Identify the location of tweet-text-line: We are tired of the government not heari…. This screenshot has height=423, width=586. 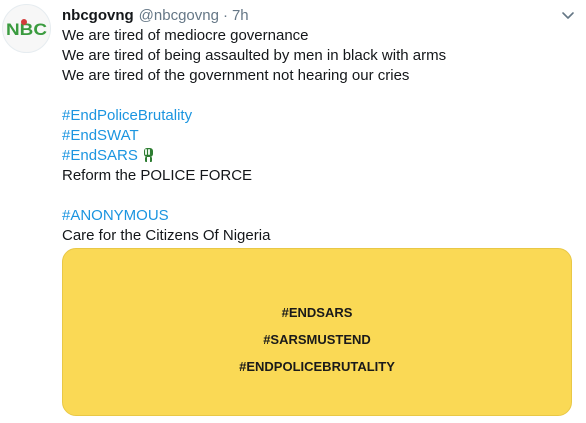
(236, 75).